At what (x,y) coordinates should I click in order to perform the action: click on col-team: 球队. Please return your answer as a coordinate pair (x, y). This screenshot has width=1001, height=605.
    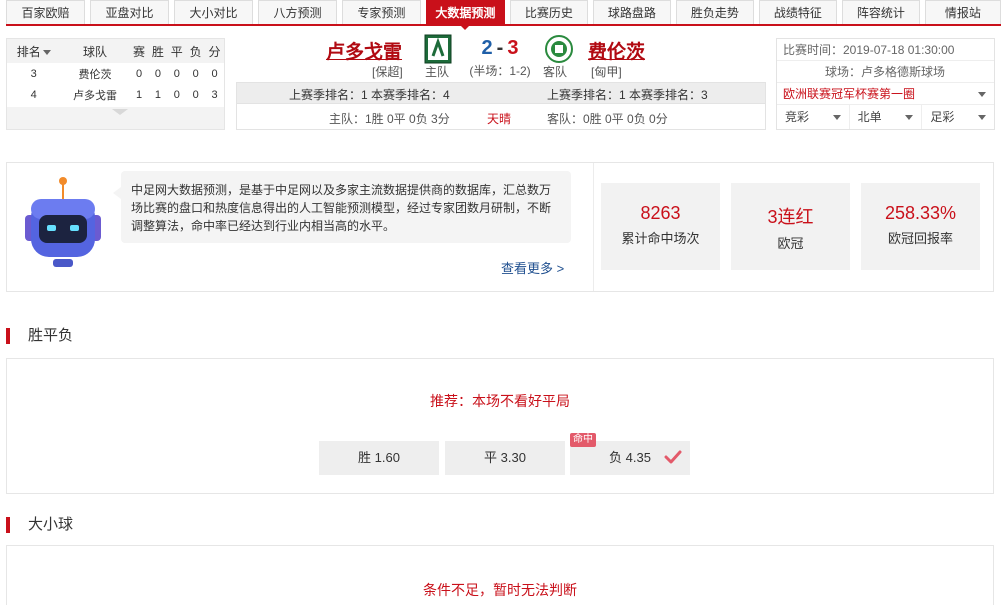
    Looking at the image, I should click on (95, 51).